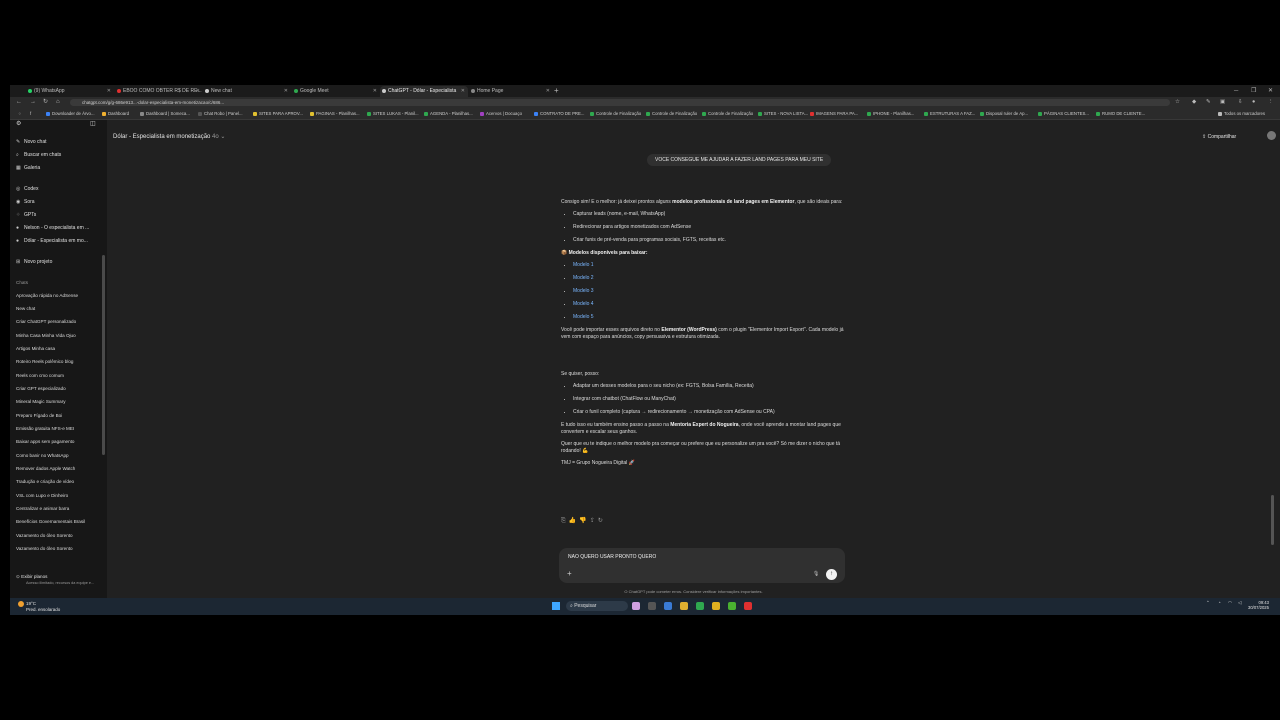 Image resolution: width=1280 pixels, height=720 pixels. Describe the element at coordinates (50, 521) in the screenshot. I see `chat-history-item: Benefícios Governamentais Brasil` at that location.